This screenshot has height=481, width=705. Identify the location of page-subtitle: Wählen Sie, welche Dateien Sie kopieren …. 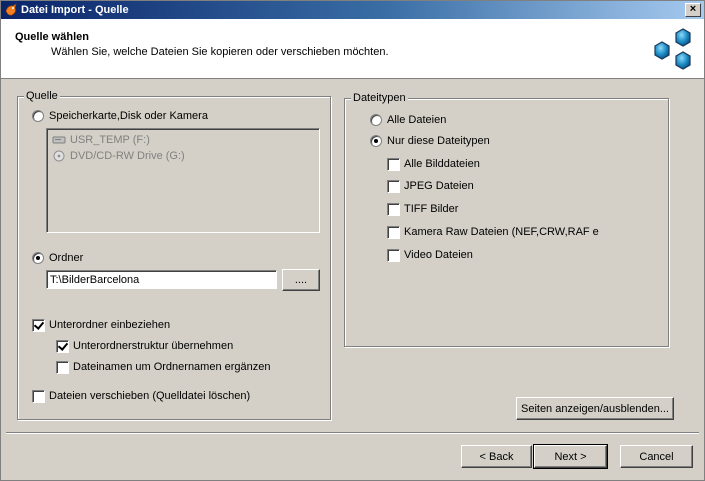
(220, 52).